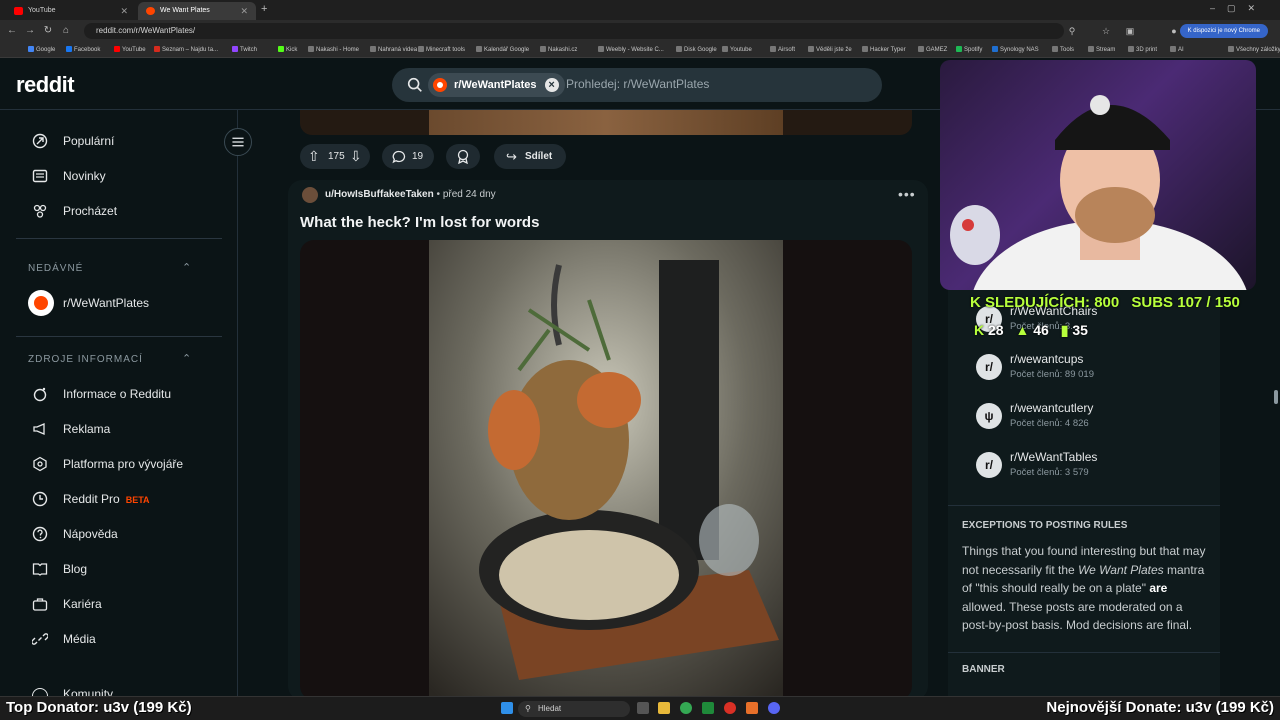 This screenshot has height=720, width=1280. I want to click on community-name: r/wewantcutlery, so click(1051, 408).